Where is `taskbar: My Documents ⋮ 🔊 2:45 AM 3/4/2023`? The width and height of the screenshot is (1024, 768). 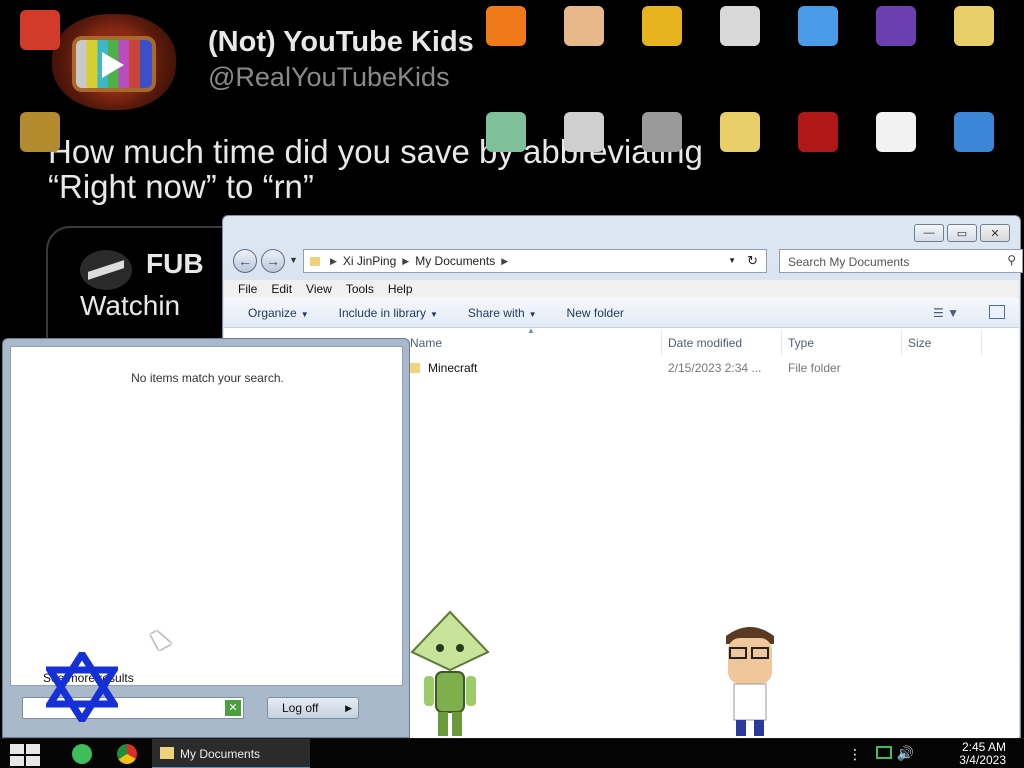 taskbar: My Documents ⋮ 🔊 2:45 AM 3/4/2023 is located at coordinates (512, 753).